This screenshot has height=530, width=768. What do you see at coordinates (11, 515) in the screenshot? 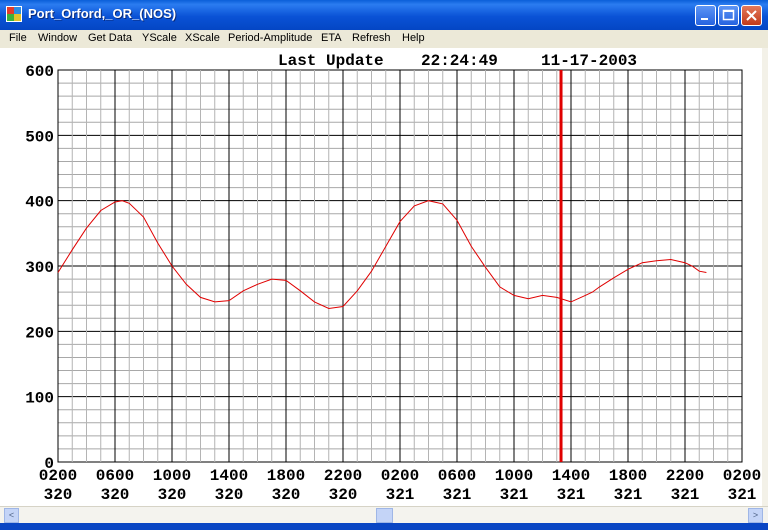
I see `scroll-left-button: <` at bounding box center [11, 515].